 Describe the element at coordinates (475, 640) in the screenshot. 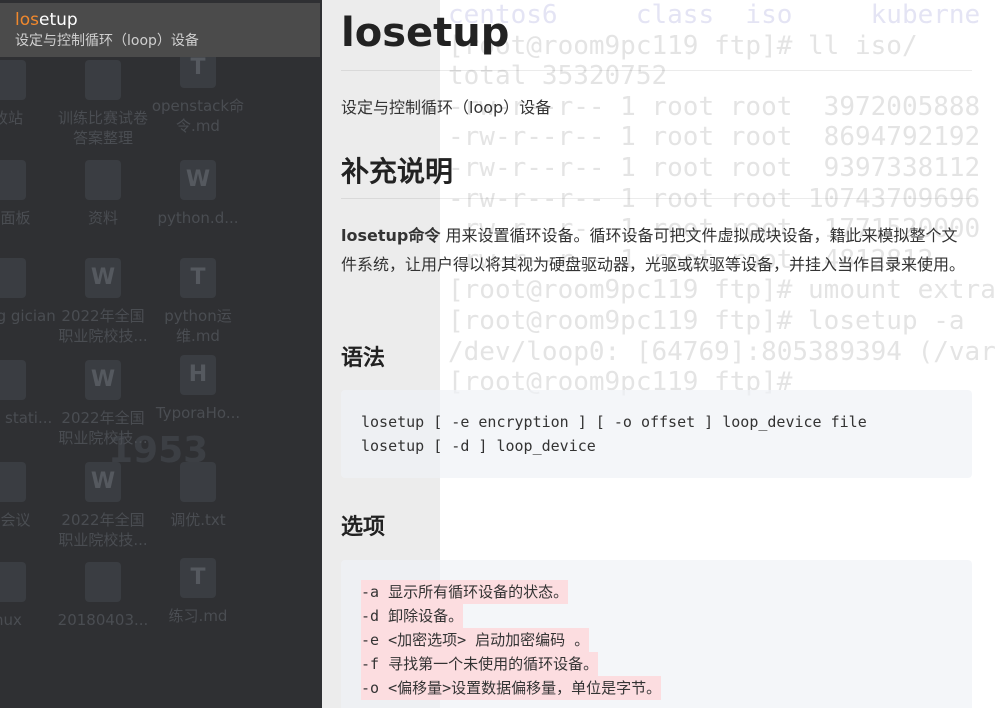

I see `option-e: -e <加密选项> 启动加密编码 。` at that location.